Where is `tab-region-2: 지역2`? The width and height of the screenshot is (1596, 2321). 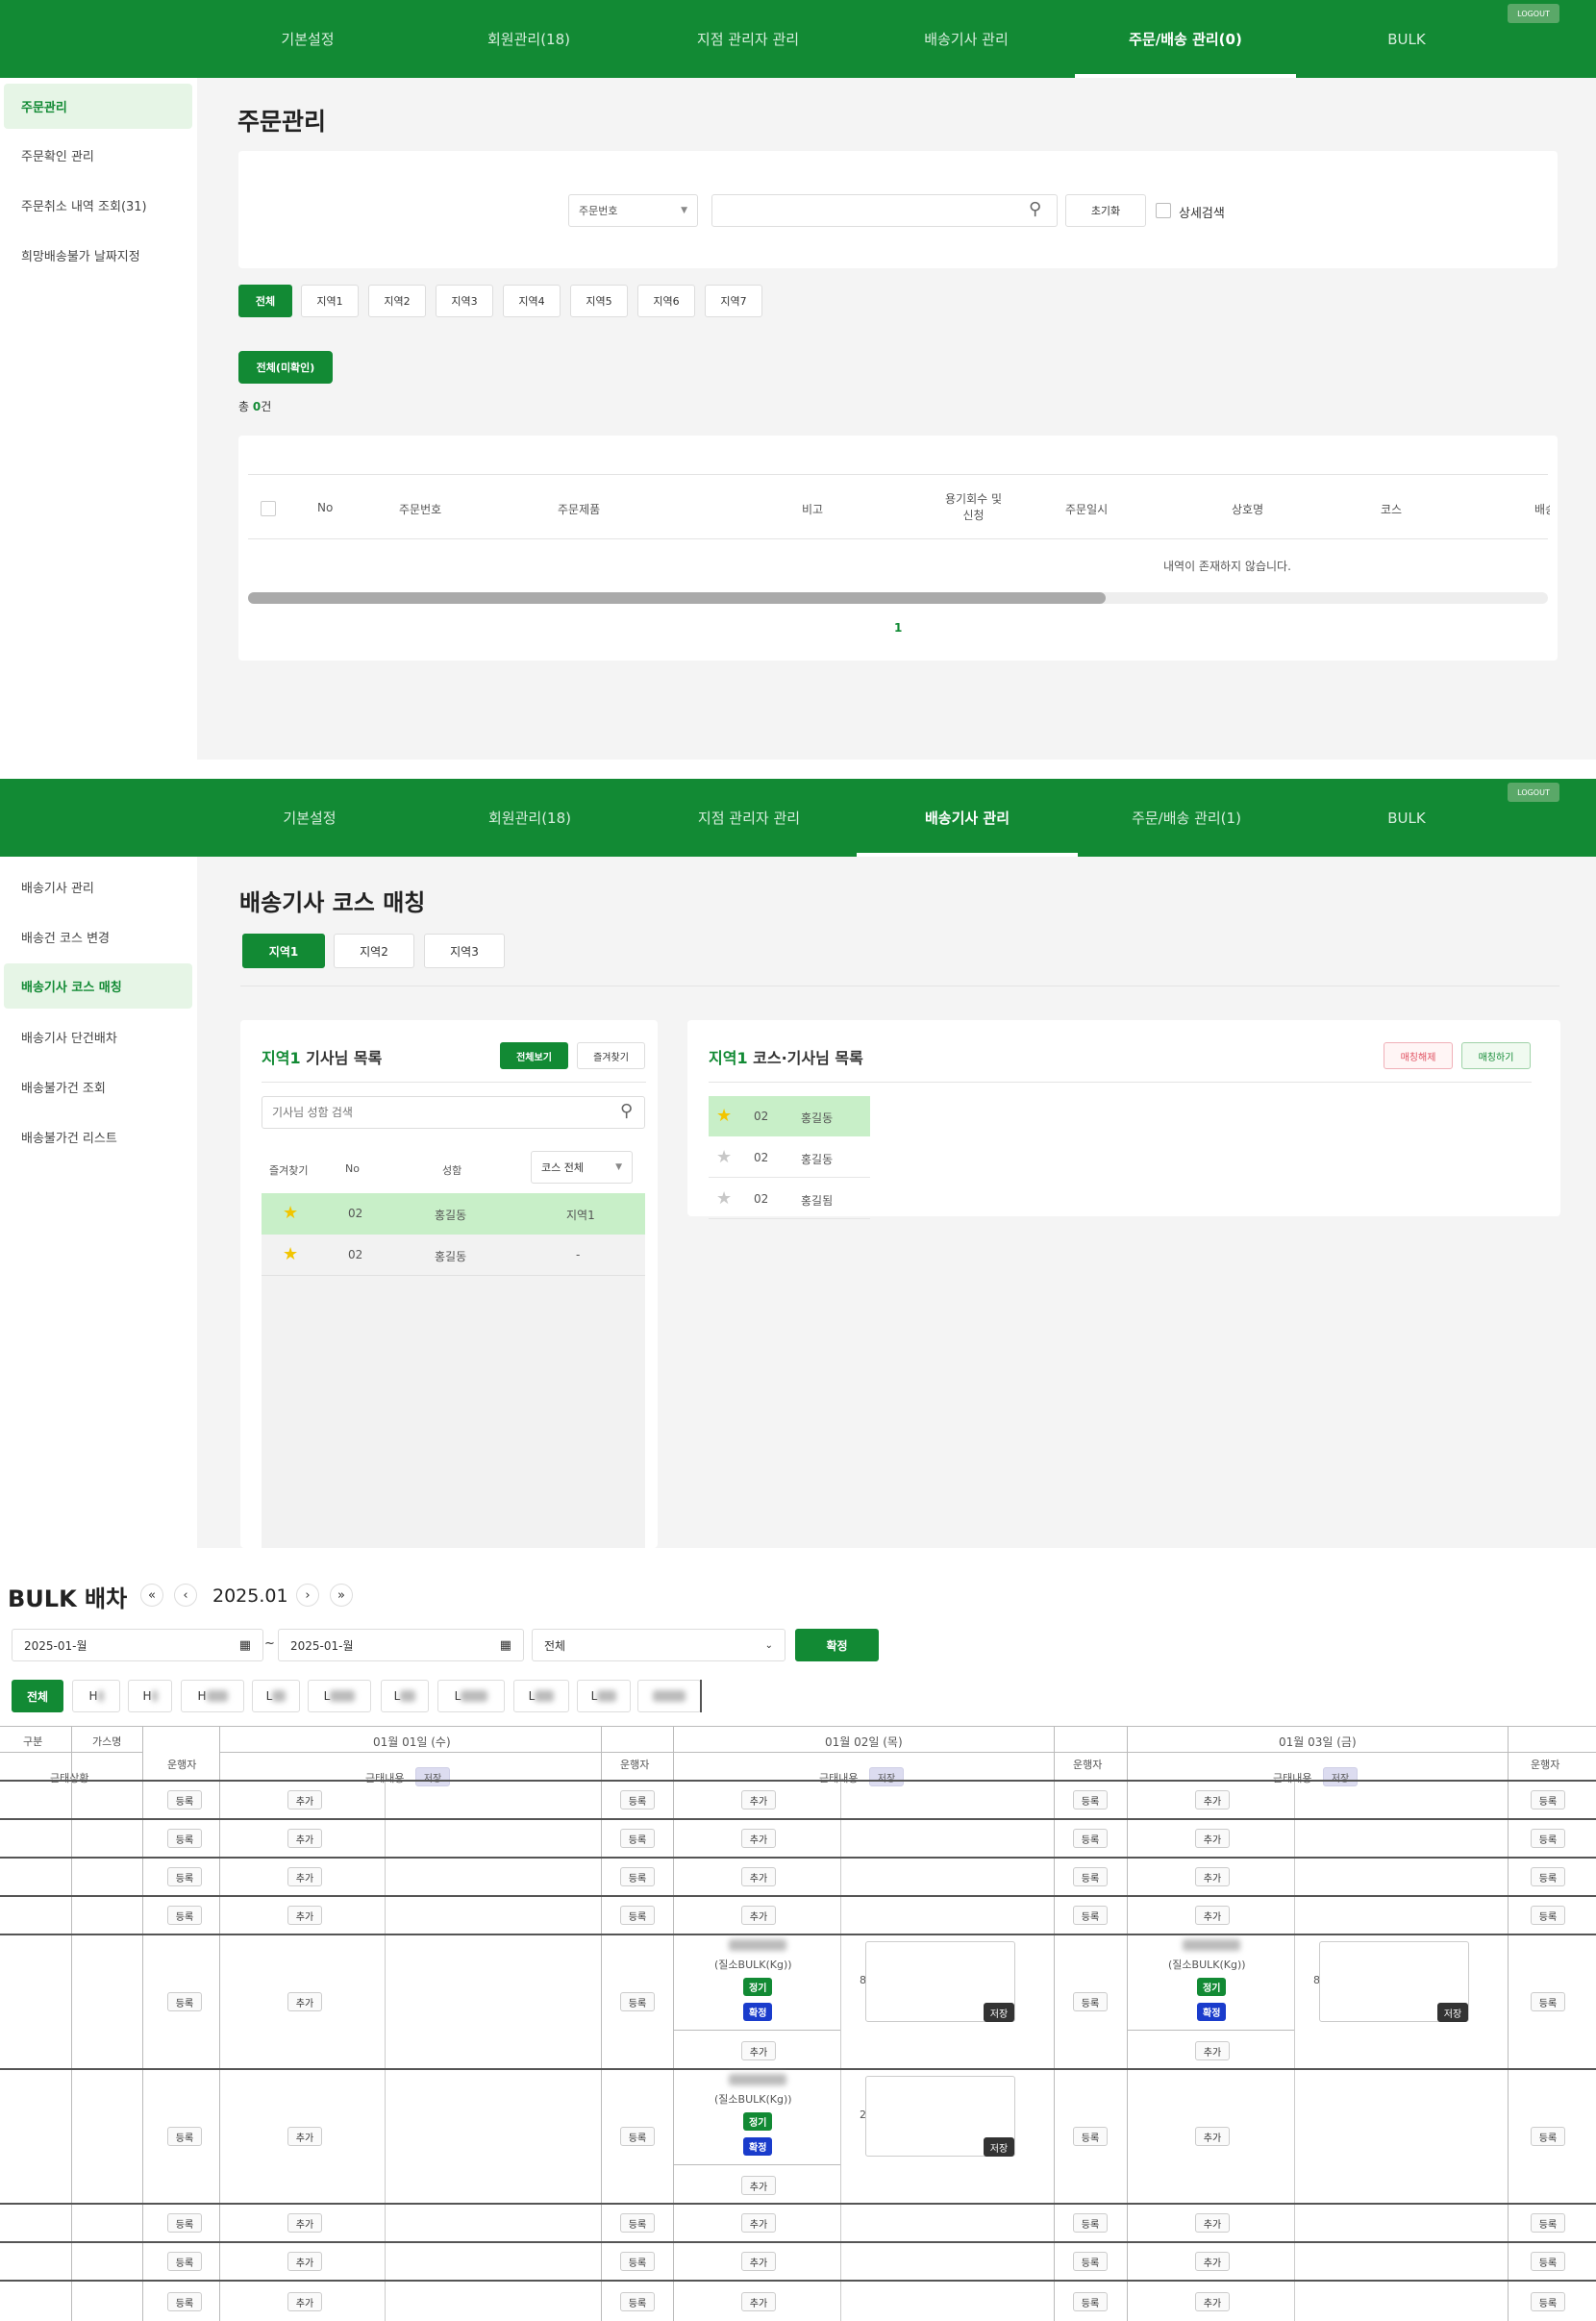
tab-region-2: 지역2 is located at coordinates (374, 951).